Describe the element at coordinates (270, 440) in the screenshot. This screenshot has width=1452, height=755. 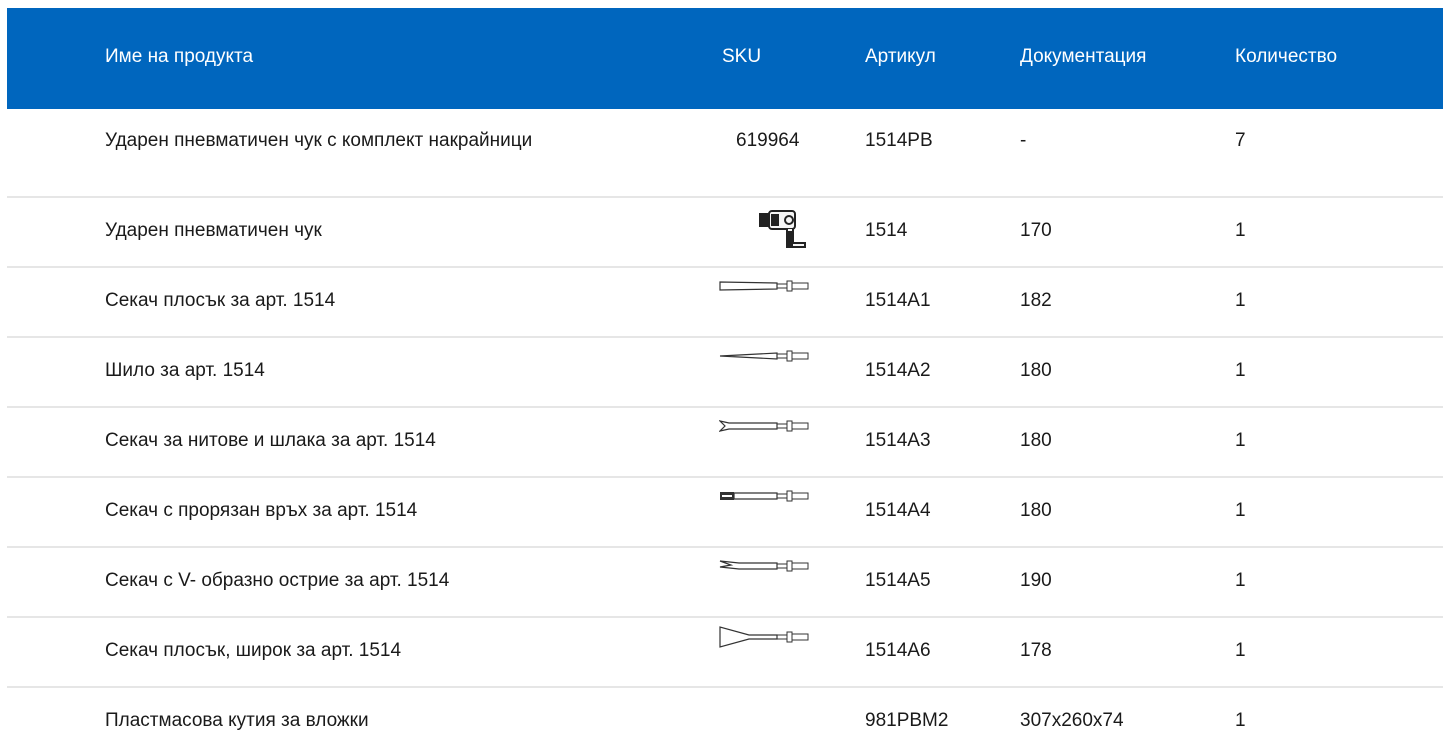
I see `product-name: Секач за нитове и шлака за арт. 1514` at that location.